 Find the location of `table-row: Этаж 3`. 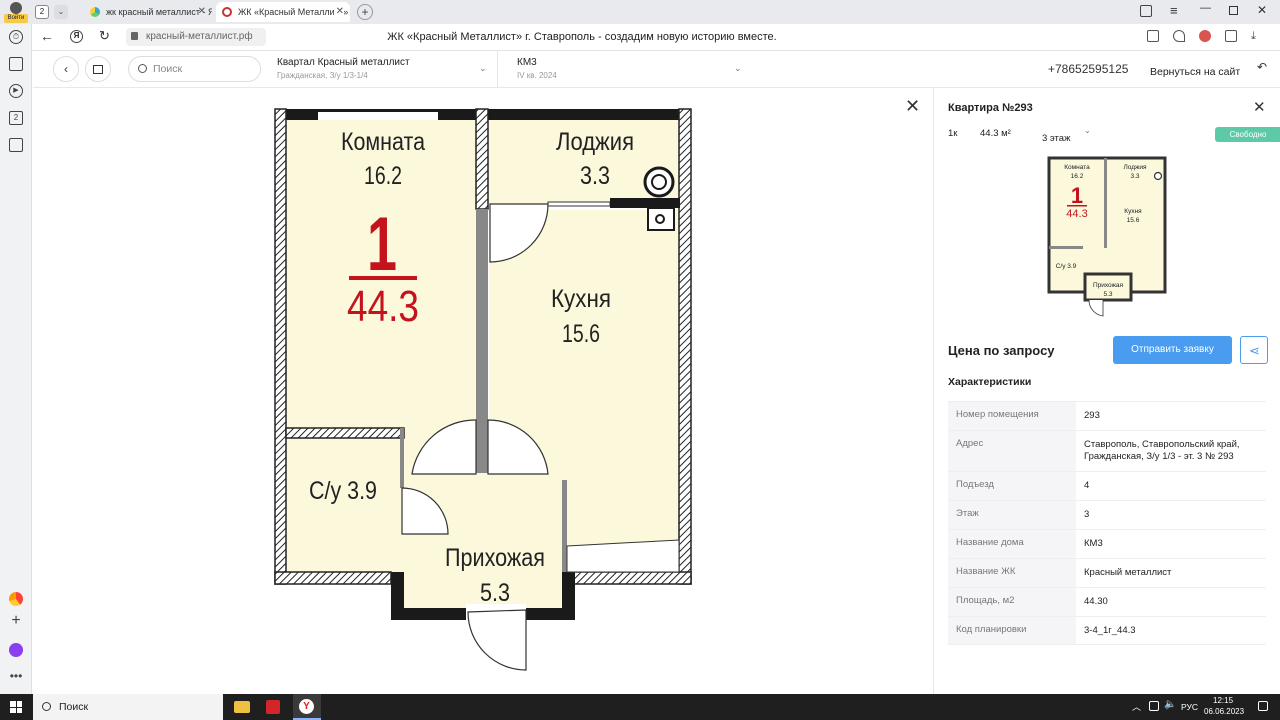

table-row: Этаж 3 is located at coordinates (1107, 514).